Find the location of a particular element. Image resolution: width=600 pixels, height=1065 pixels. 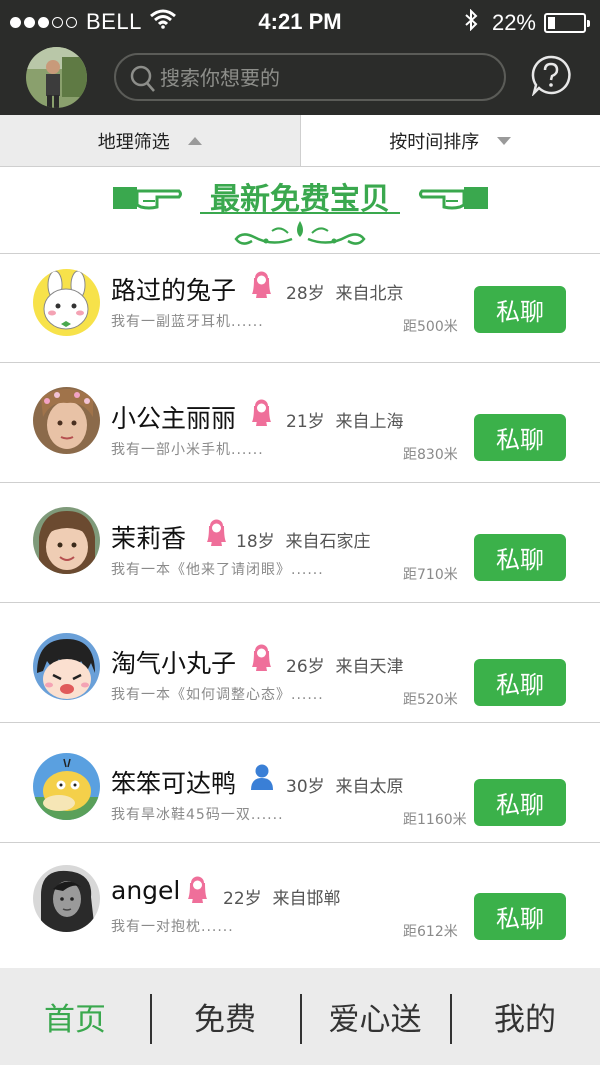

user-name: 笨笨可达鸭 is located at coordinates (174, 783).